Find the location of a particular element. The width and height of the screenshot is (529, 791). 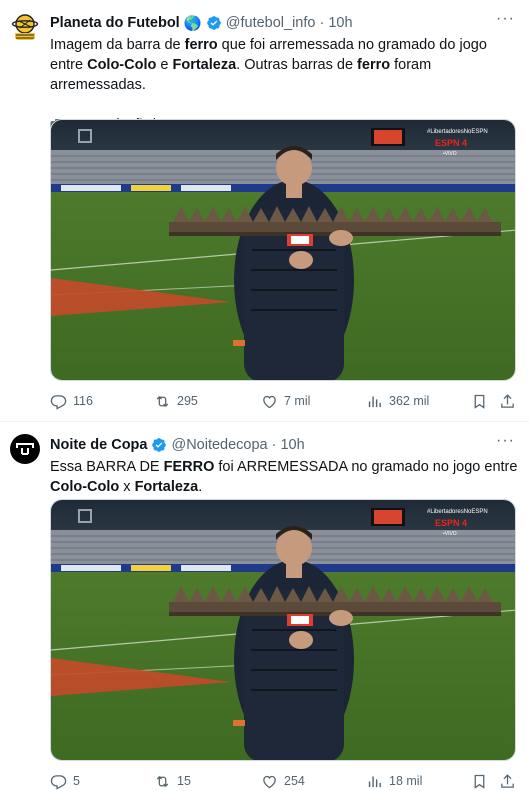

noite-de-copa-logo is located at coordinates (25, 449).